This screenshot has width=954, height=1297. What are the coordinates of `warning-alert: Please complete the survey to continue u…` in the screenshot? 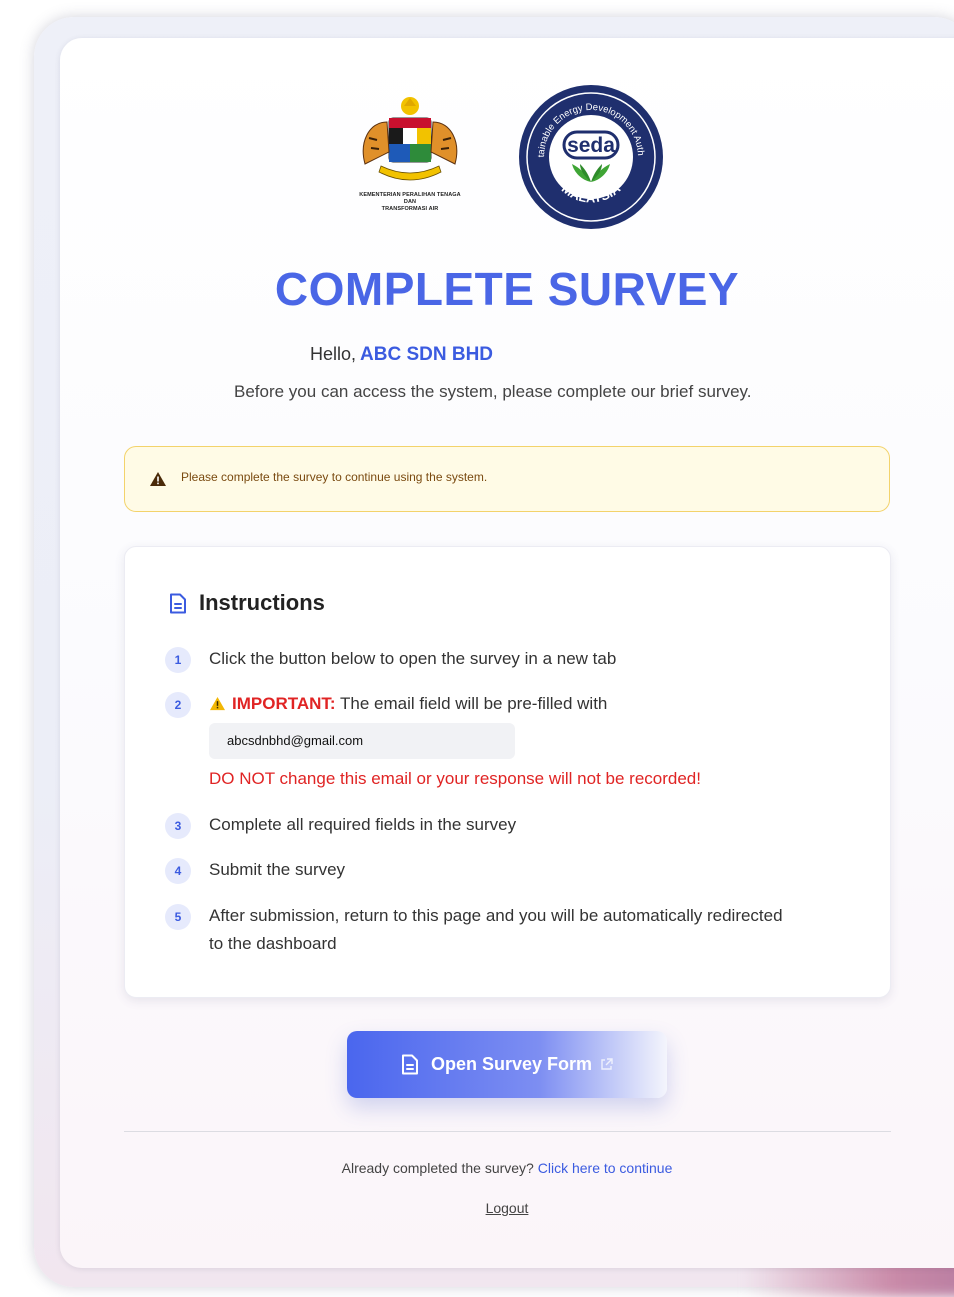 It's located at (507, 479).